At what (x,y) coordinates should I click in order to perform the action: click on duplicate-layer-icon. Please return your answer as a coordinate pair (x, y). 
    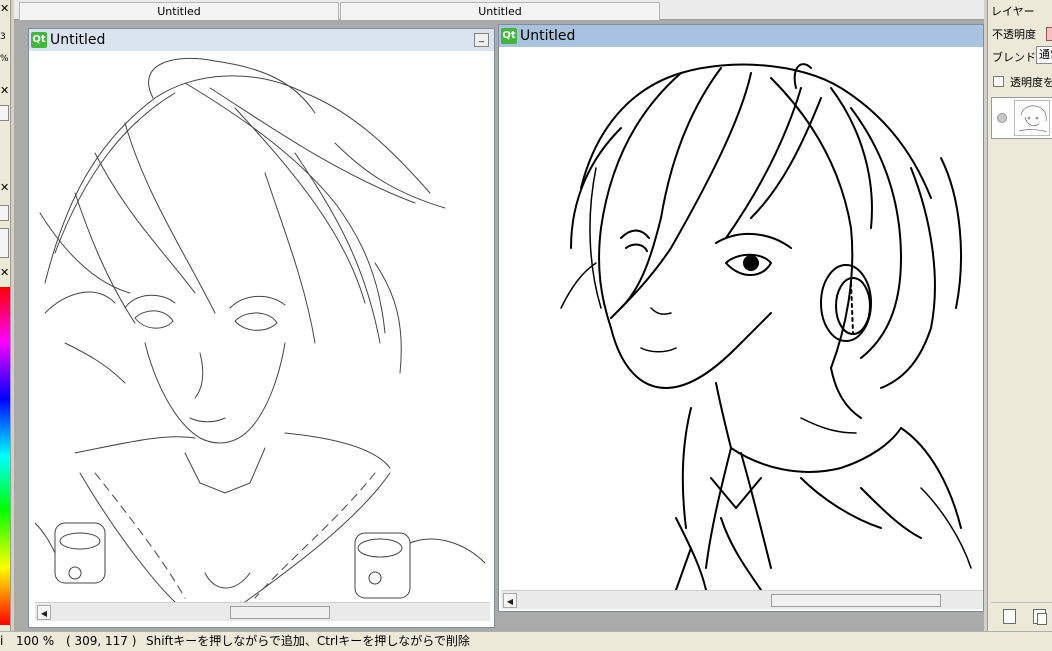
    Looking at the image, I should click on (1040, 617).